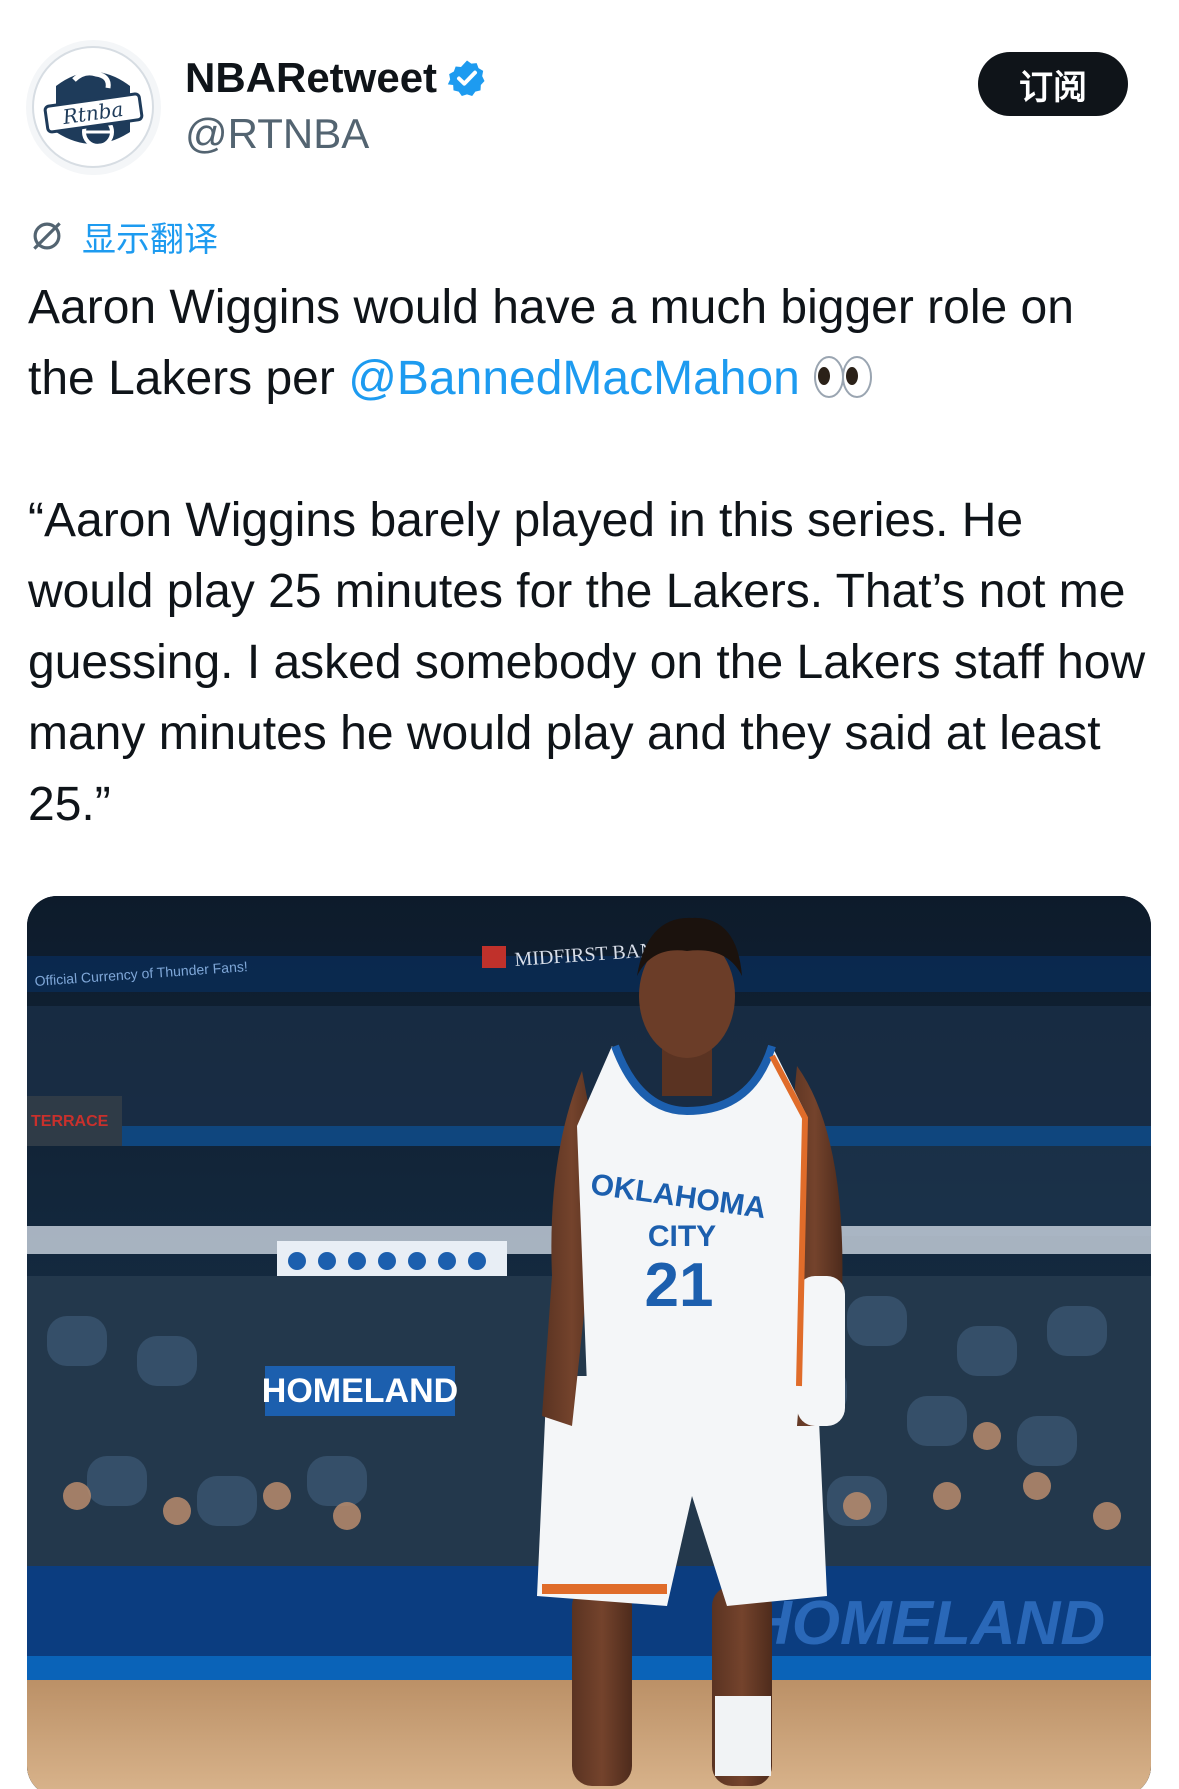  I want to click on translate-link: 显示翻译, so click(123, 236).